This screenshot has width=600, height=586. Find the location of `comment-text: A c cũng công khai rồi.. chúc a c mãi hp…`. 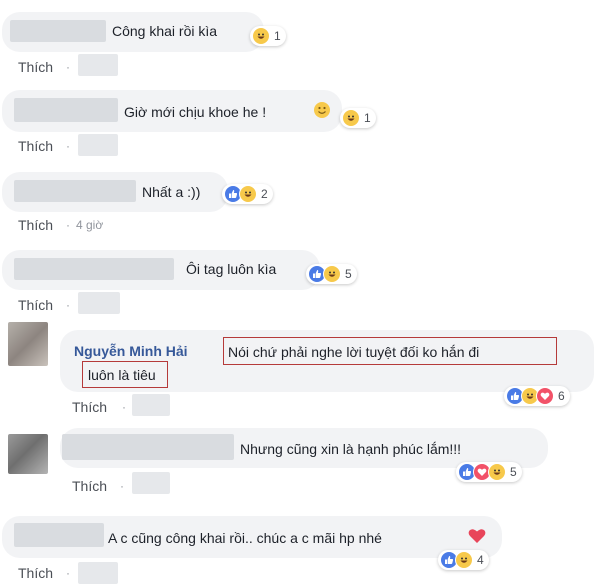

comment-text: A c cũng công khai rồi.. chúc a c mãi hp… is located at coordinates (245, 538).